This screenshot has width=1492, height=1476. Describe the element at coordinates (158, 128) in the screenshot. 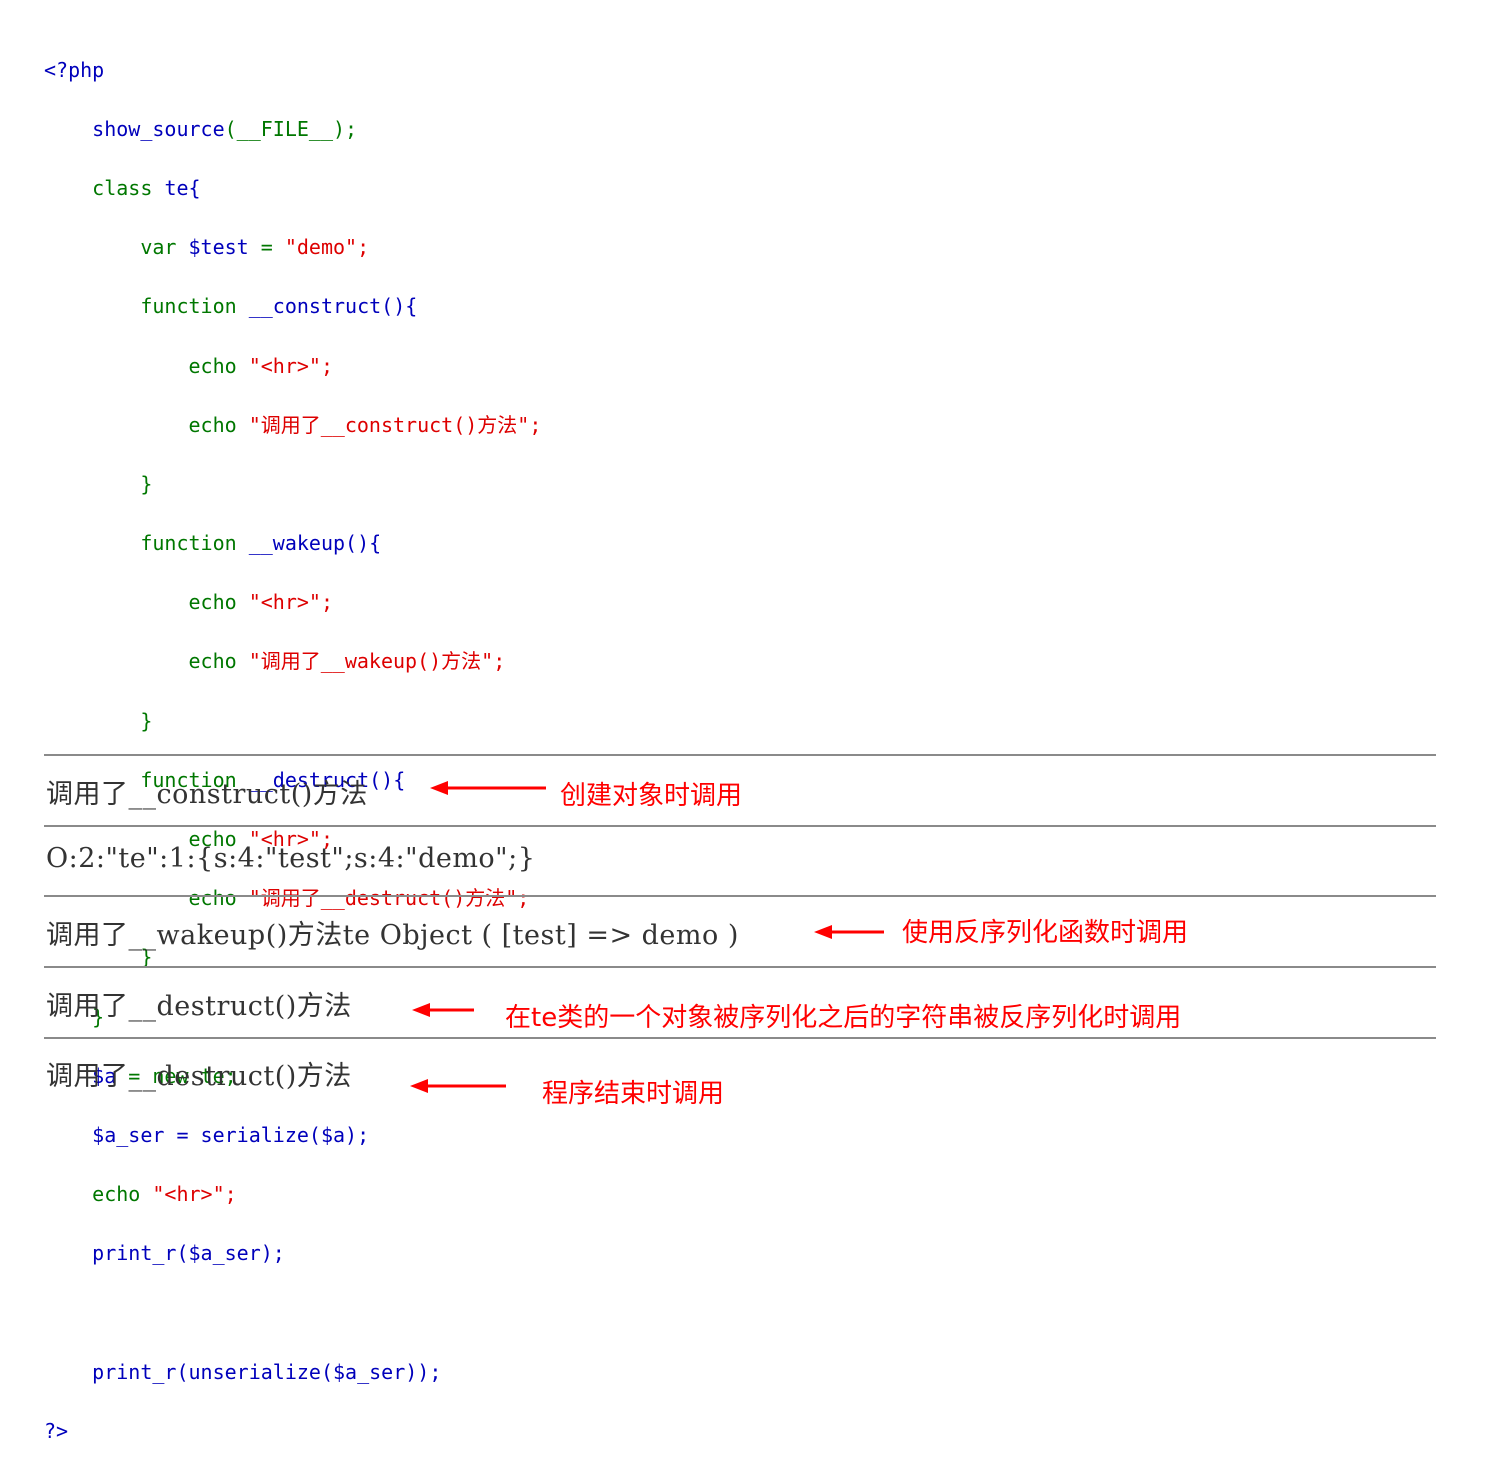

I see `show-source-call: show_source` at that location.